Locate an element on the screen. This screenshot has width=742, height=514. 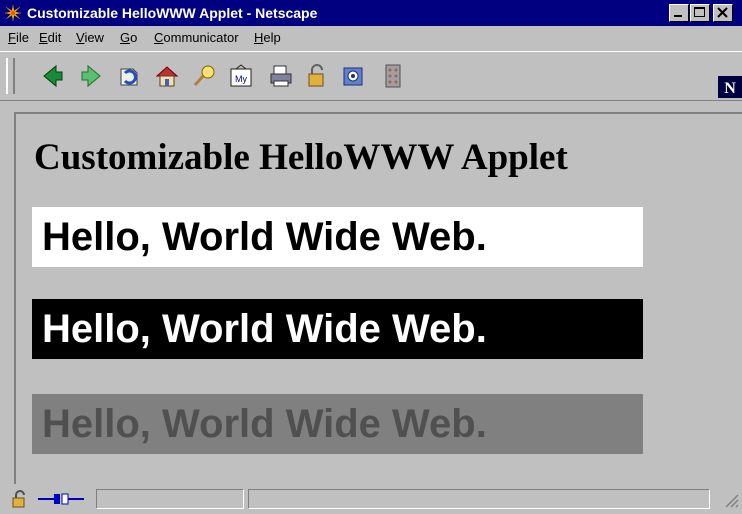
close-button is located at coordinates (723, 13).